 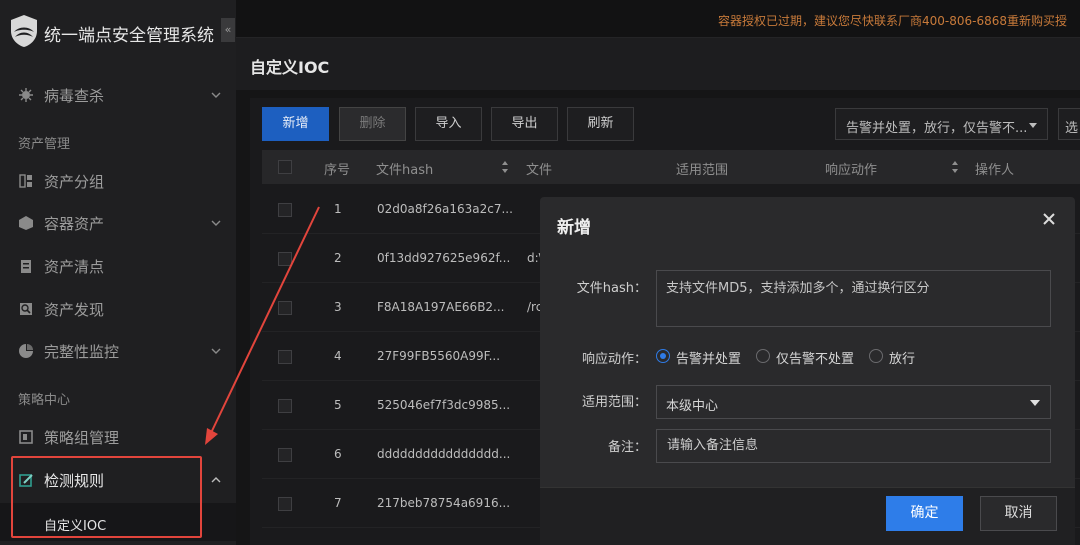 I want to click on sidebar-item-asset-group: 资产分组, so click(x=118, y=181).